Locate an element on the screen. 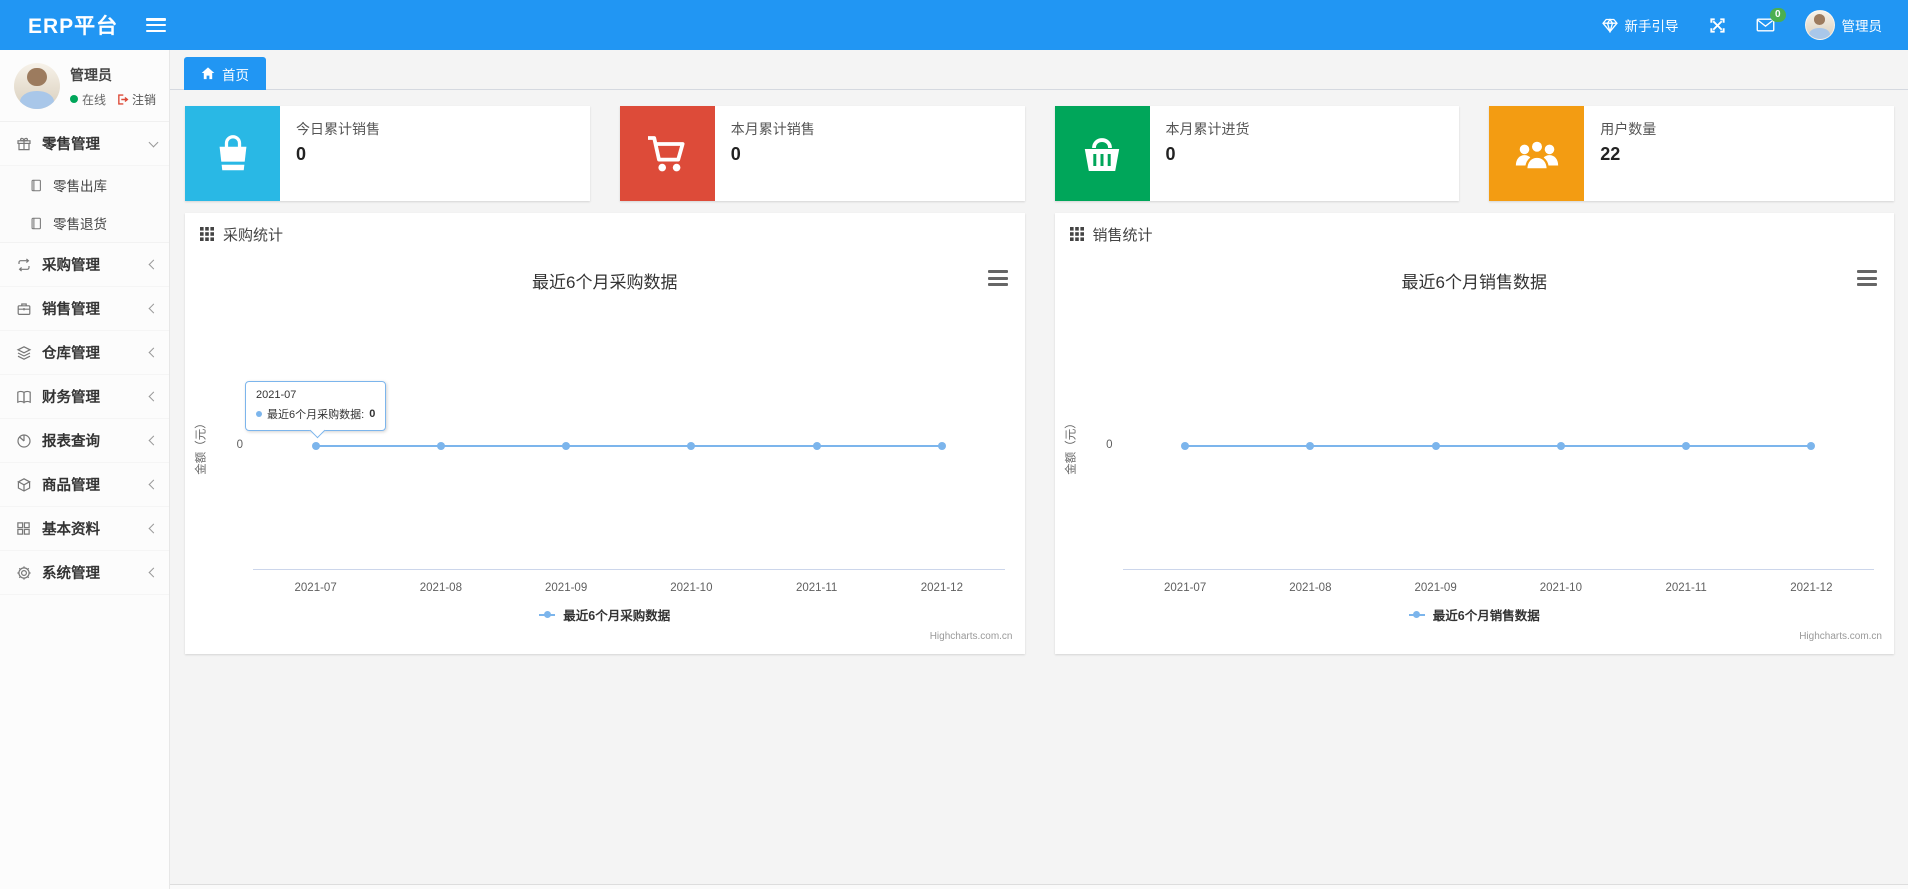 This screenshot has height=889, width=1908. user-menu: 管理员 is located at coordinates (1843, 25).